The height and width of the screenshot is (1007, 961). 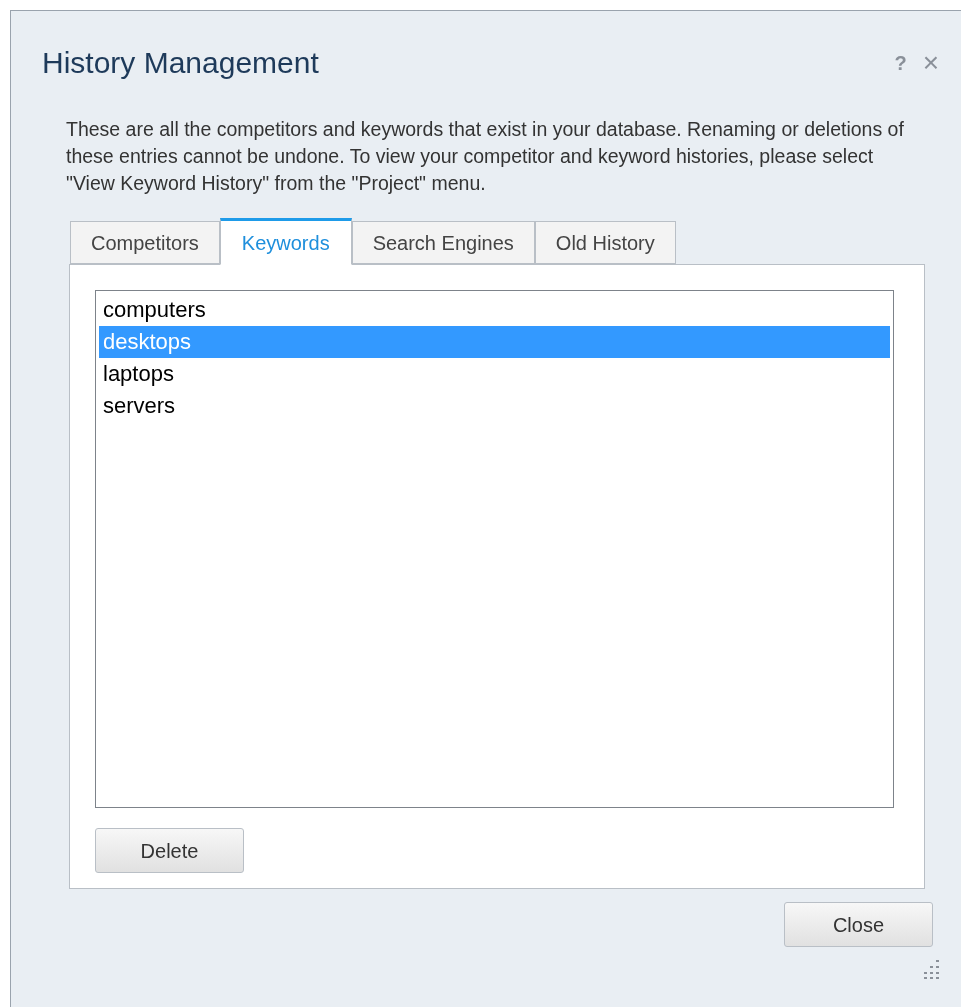 What do you see at coordinates (145, 242) in the screenshot?
I see `tab: Competitors` at bounding box center [145, 242].